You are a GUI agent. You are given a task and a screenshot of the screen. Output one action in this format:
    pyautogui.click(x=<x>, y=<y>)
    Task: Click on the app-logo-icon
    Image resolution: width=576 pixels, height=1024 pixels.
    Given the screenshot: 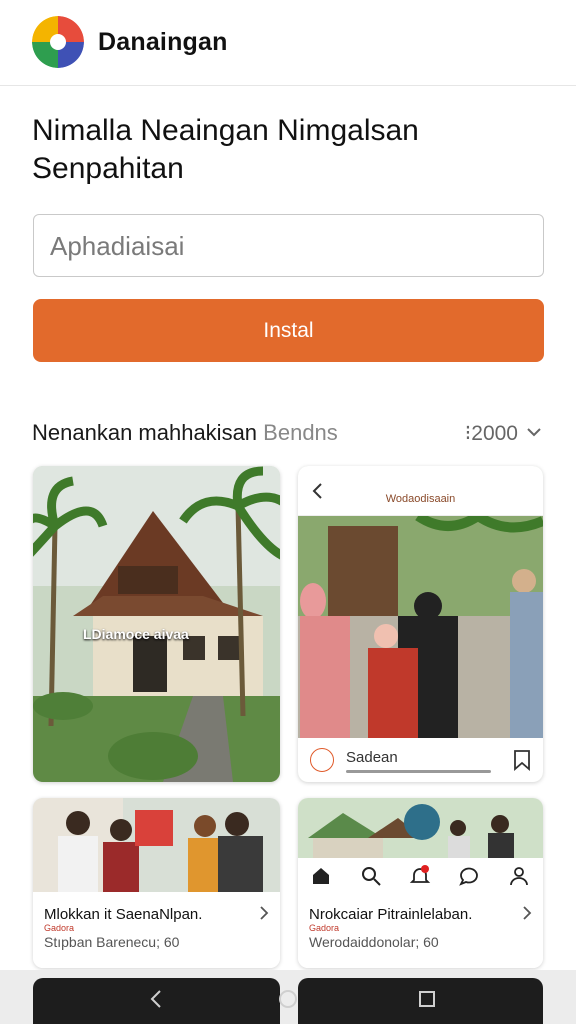 What is the action you would take?
    pyautogui.click(x=58, y=42)
    